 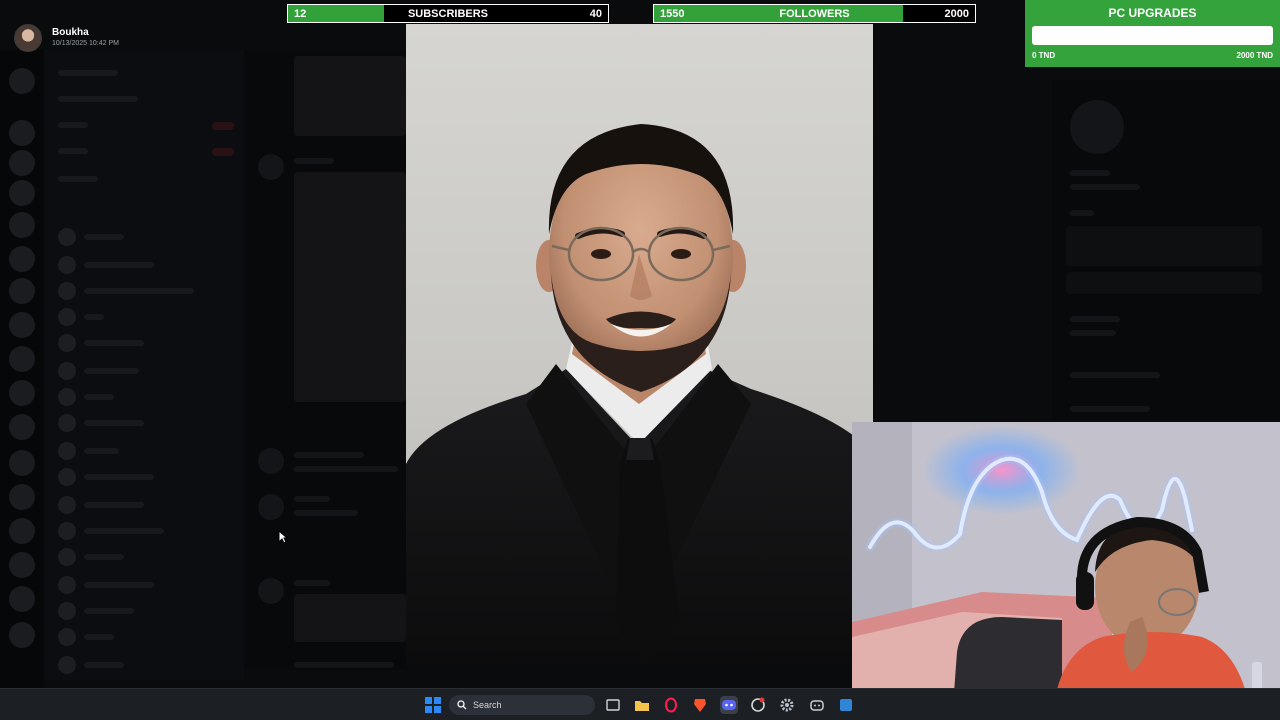 What do you see at coordinates (522, 705) in the screenshot?
I see `taskbar-search: Search` at bounding box center [522, 705].